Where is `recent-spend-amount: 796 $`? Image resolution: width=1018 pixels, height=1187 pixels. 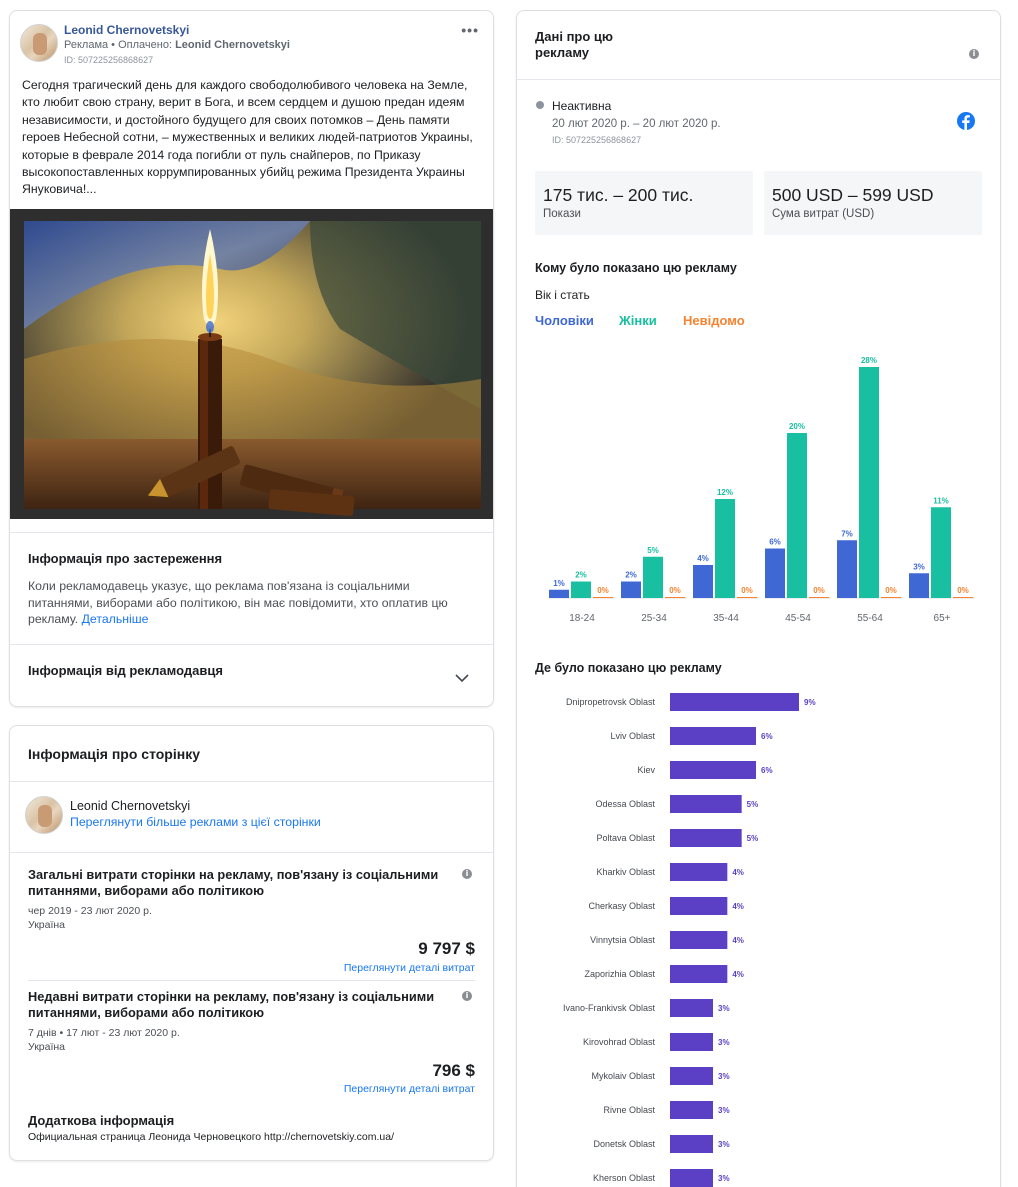
recent-spend-amount: 796 $ is located at coordinates (453, 1070).